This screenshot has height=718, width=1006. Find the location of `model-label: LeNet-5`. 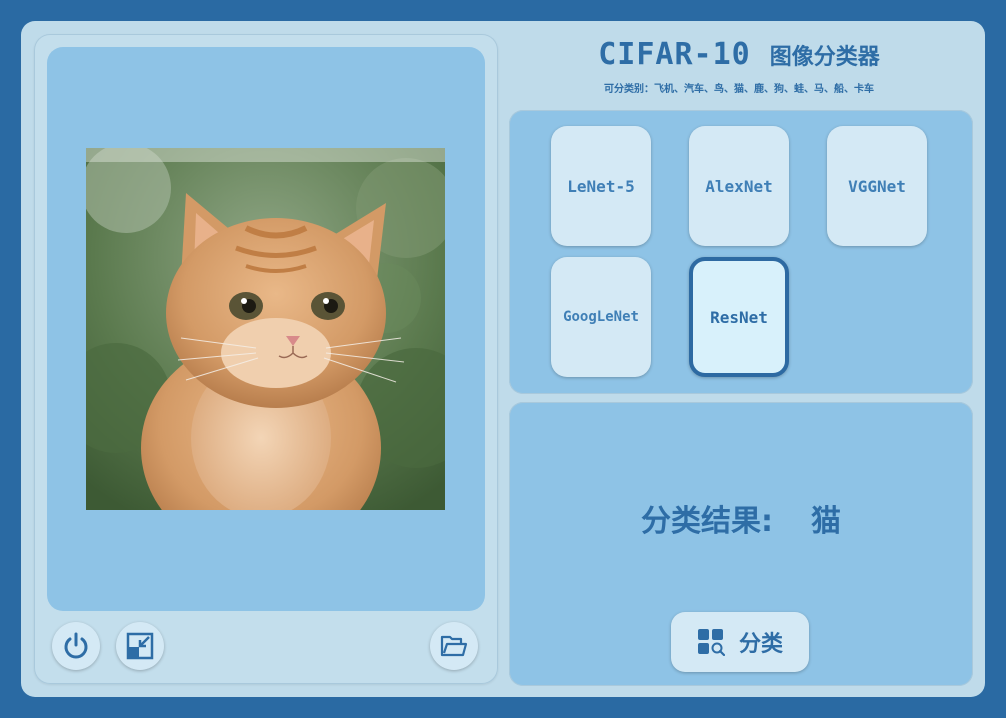

model-label: LeNet-5 is located at coordinates (601, 186).